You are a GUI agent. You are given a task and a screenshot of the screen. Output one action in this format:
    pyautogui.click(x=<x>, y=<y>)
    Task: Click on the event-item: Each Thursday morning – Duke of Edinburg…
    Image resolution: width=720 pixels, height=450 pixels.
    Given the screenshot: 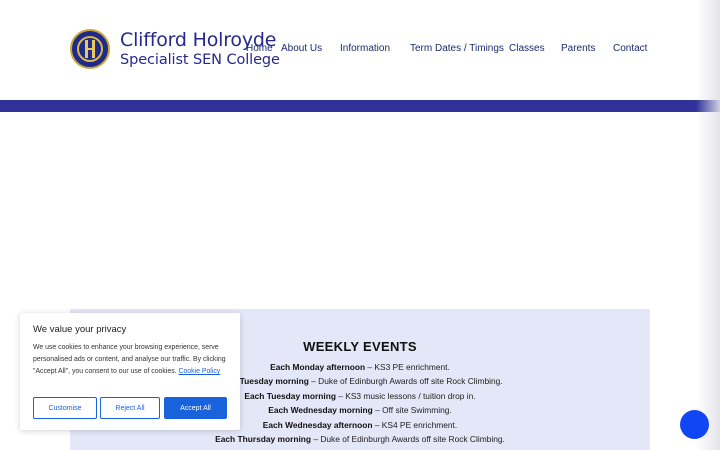 What is the action you would take?
    pyautogui.click(x=360, y=439)
    